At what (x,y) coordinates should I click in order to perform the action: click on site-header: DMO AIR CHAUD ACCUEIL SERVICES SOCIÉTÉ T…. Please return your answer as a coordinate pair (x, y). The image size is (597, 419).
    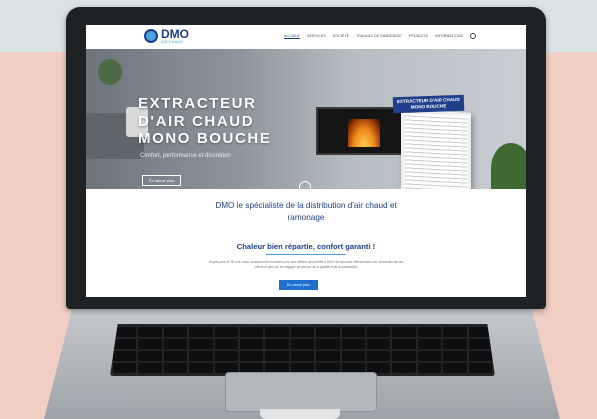
    Looking at the image, I should click on (306, 37).